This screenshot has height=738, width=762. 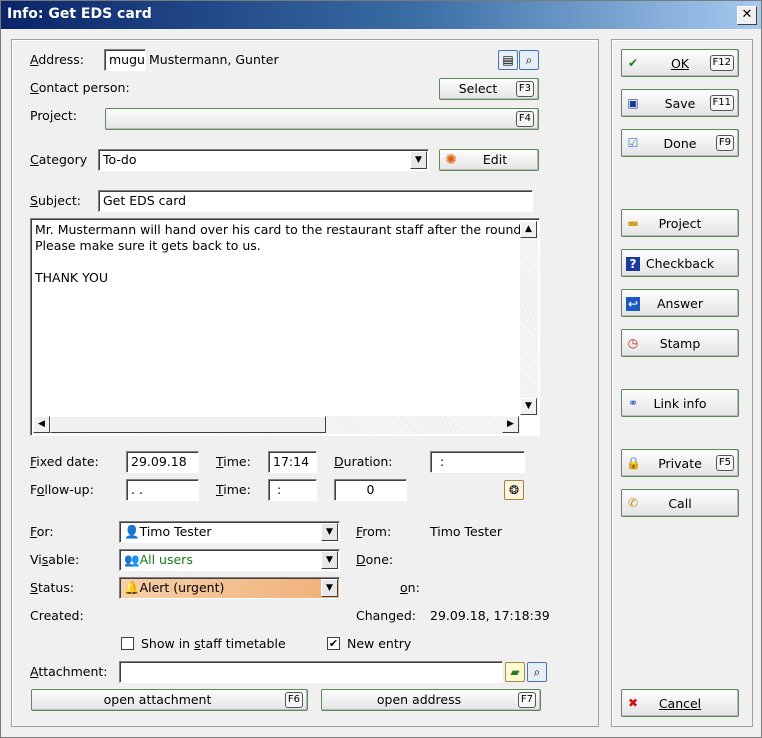 I want to click on subject-label: Subject:, so click(x=55, y=200).